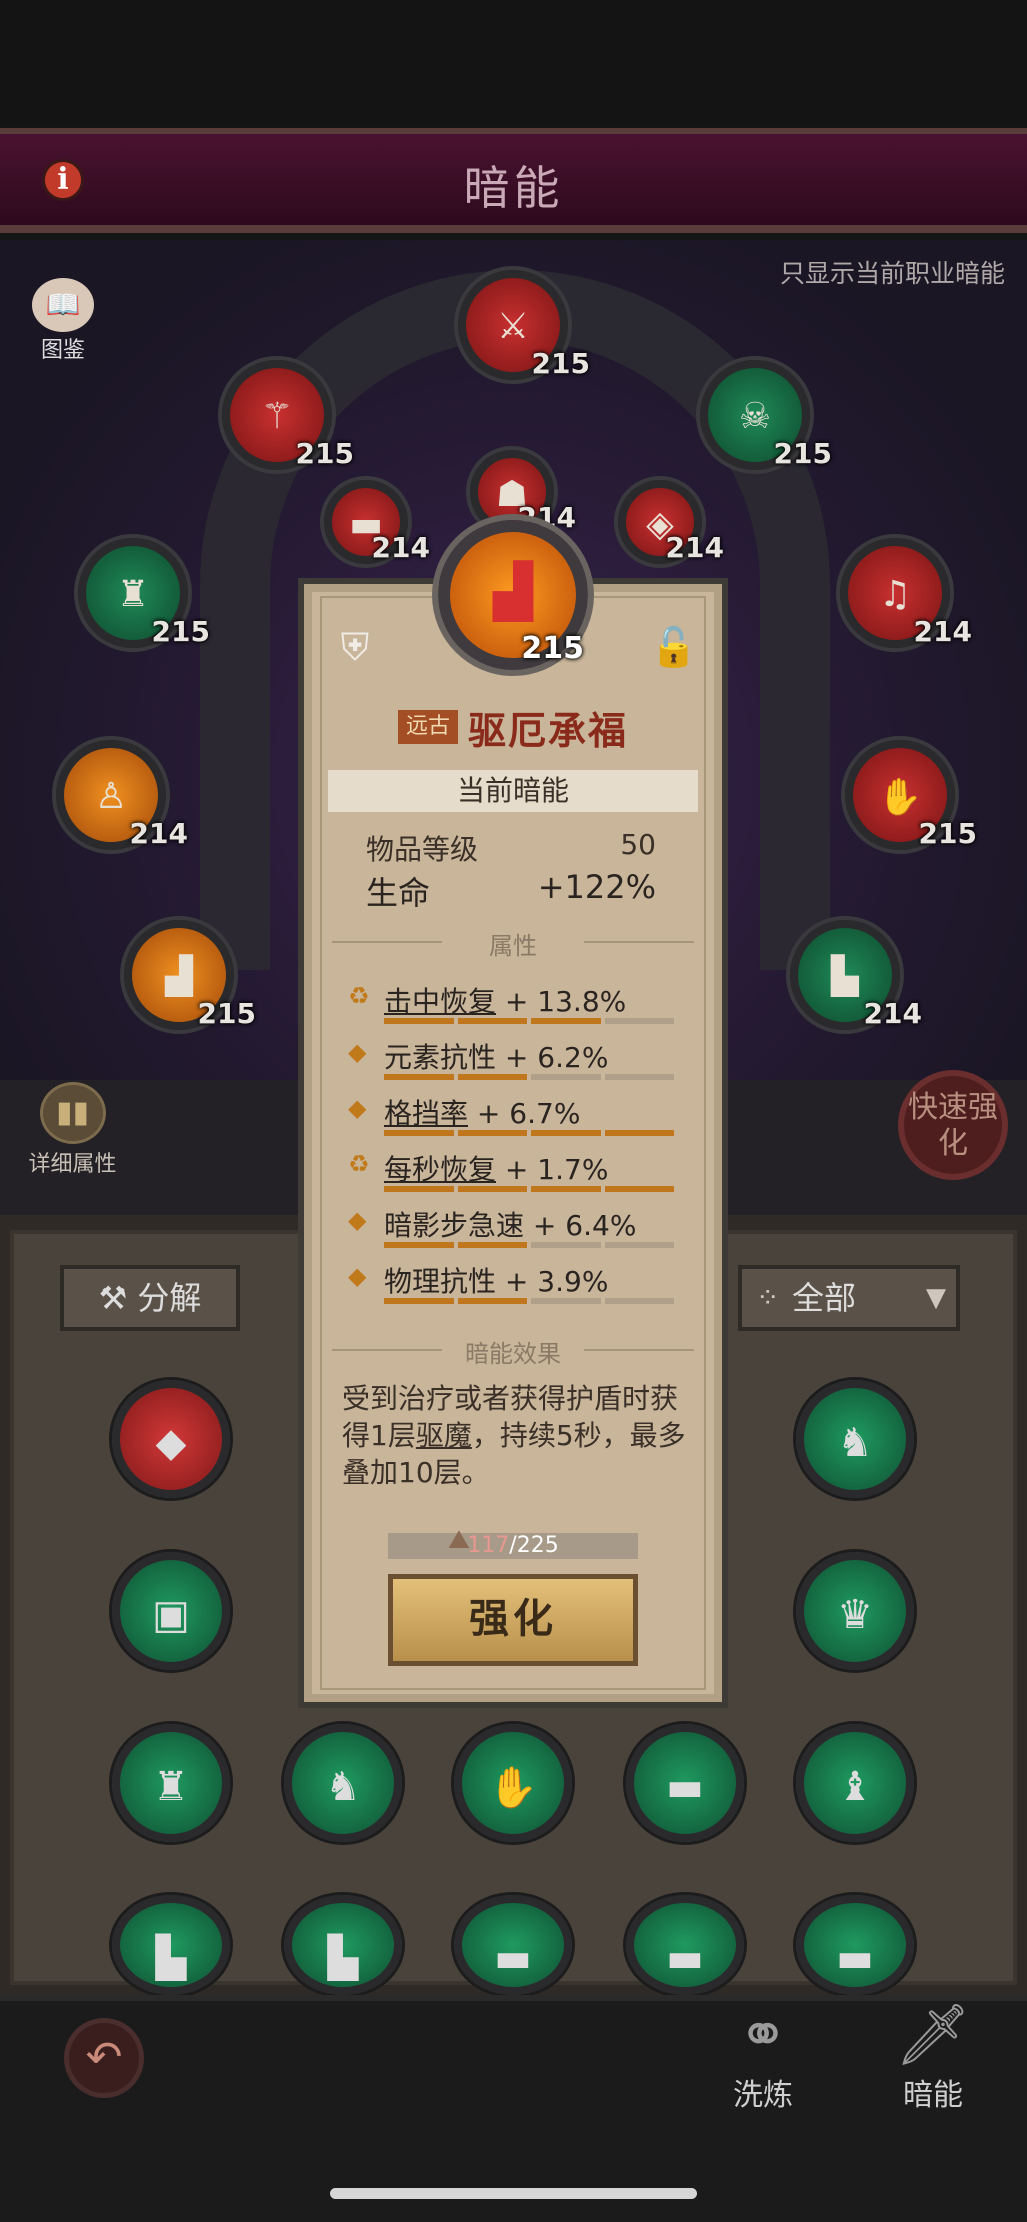 The height and width of the screenshot is (2222, 1027). I want to click on attribute-row: ◆ 元素抗性 + 6.2%, so click(510, 1064).